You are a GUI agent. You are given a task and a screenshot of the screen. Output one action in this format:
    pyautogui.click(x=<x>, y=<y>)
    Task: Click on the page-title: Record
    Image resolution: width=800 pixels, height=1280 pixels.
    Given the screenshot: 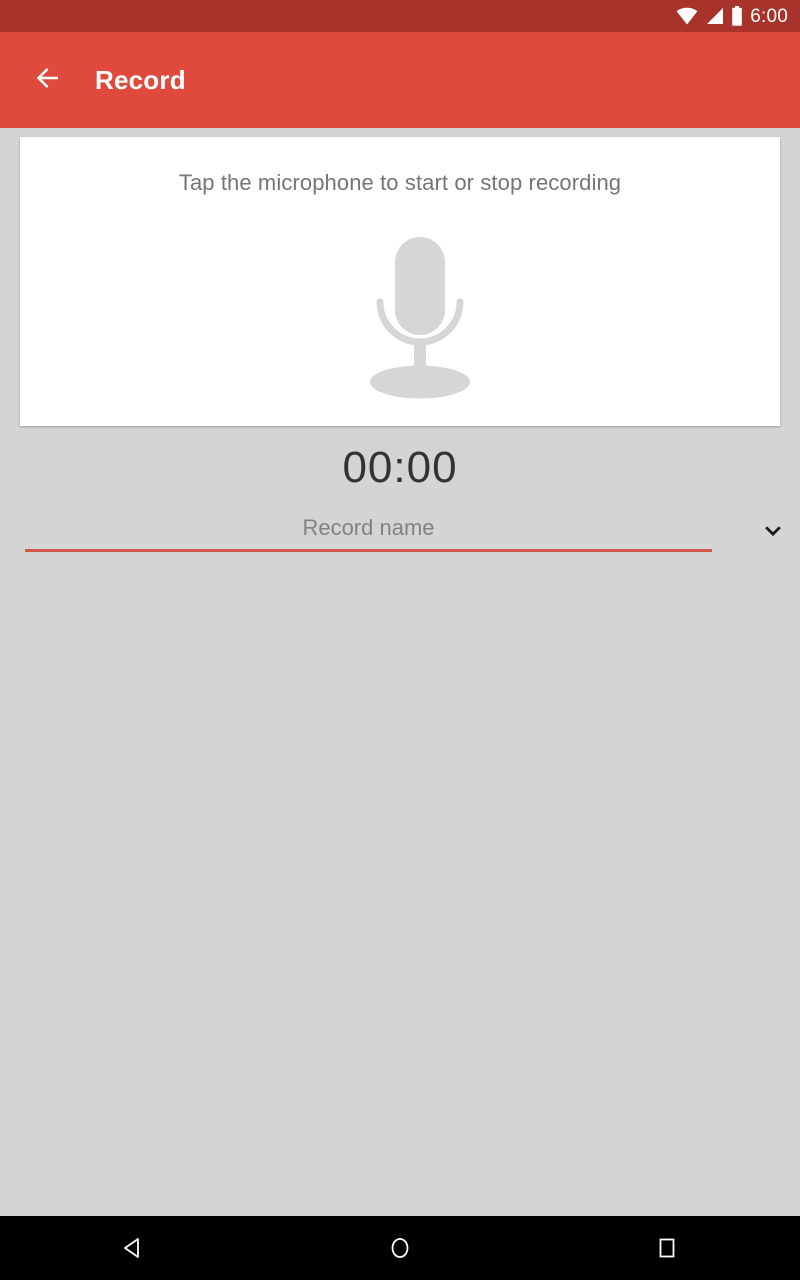 What is the action you would take?
    pyautogui.click(x=140, y=79)
    